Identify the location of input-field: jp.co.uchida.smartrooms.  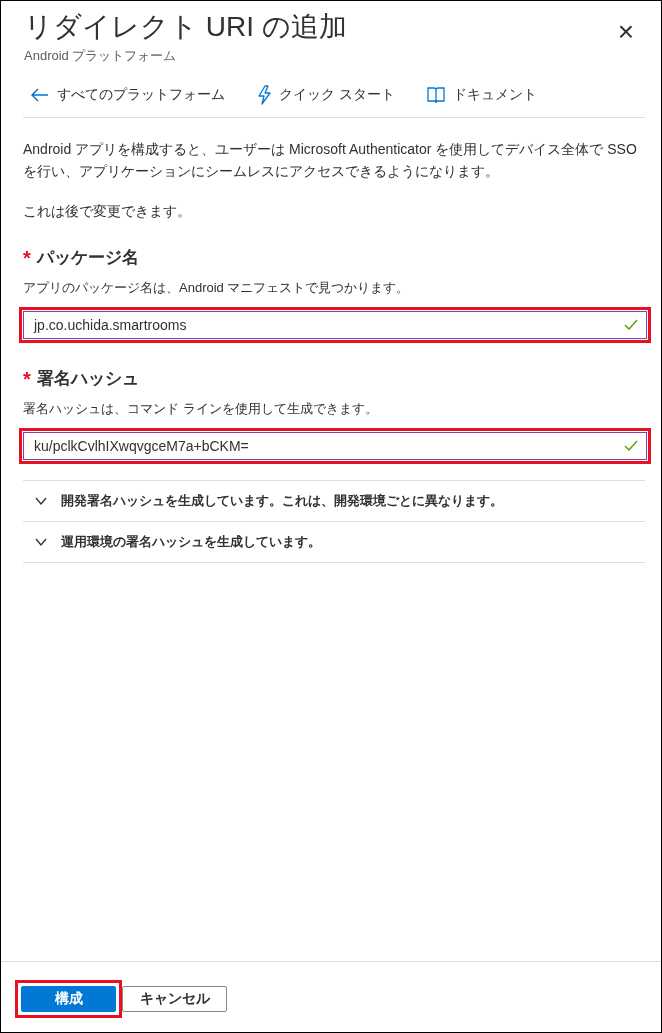
(335, 325).